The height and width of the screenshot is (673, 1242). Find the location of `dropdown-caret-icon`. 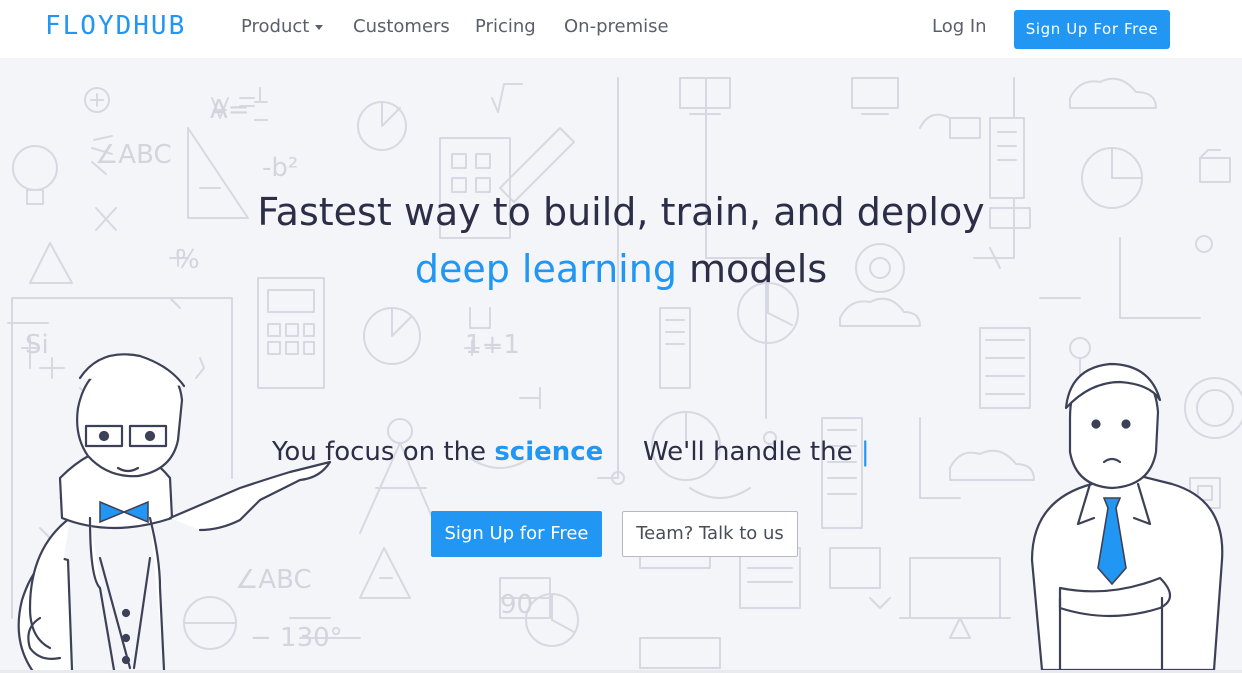

dropdown-caret-icon is located at coordinates (319, 27).